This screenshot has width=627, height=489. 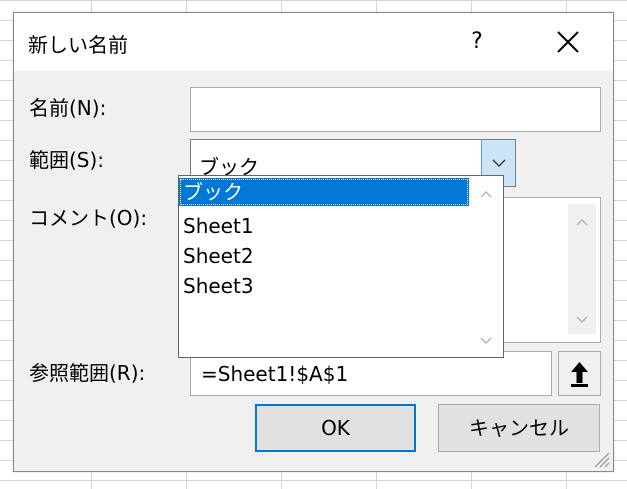 What do you see at coordinates (601, 459) in the screenshot?
I see `resize-grip-icon` at bounding box center [601, 459].